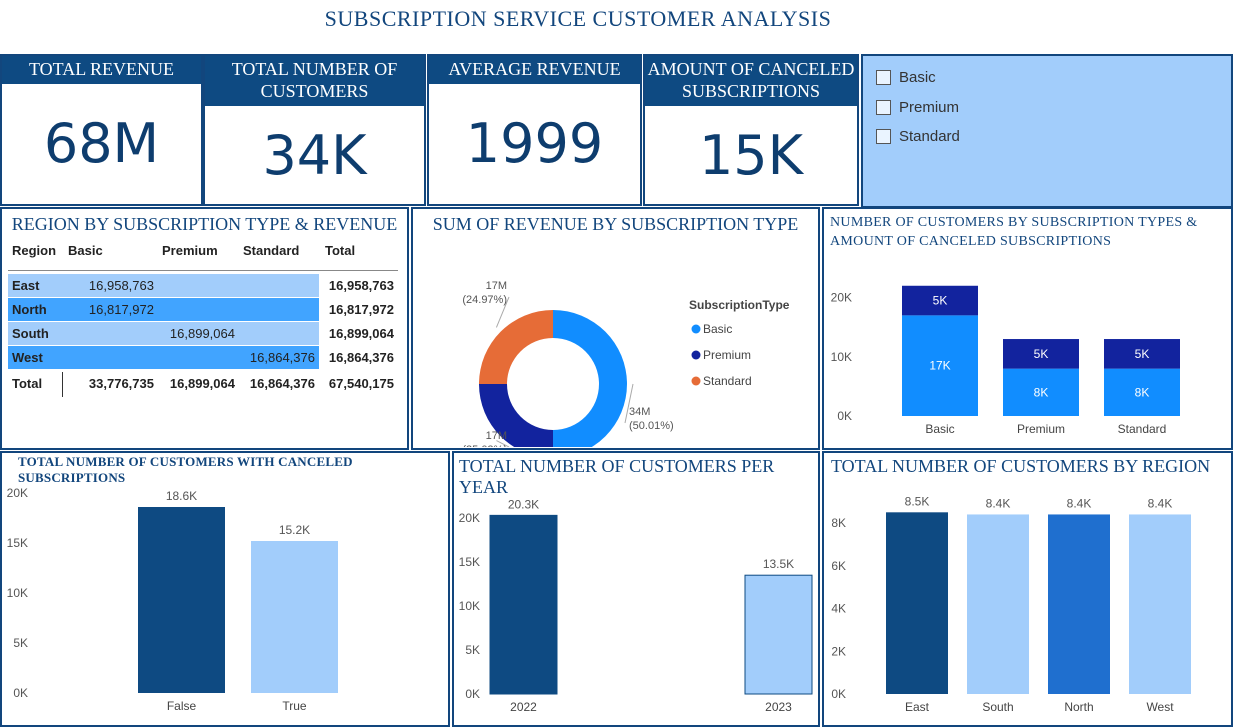 This screenshot has height=727, width=1236. Describe the element at coordinates (590, 378) in the screenshot. I see `donut-slice-basic` at that location.